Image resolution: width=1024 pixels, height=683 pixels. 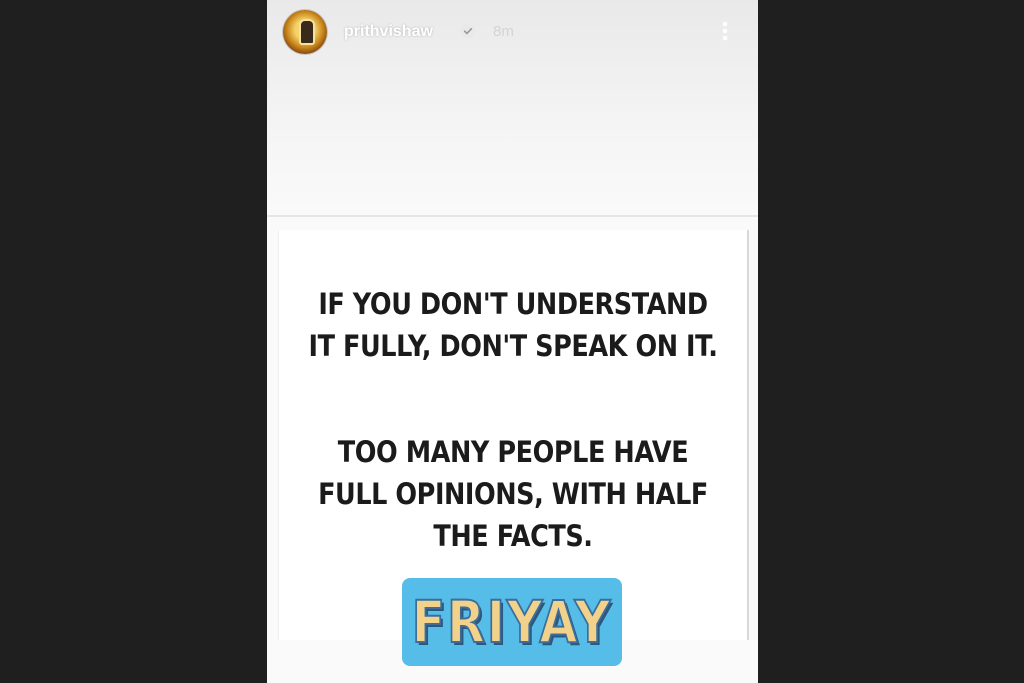 What do you see at coordinates (725, 31) in the screenshot?
I see `more-vertical-icon` at bounding box center [725, 31].